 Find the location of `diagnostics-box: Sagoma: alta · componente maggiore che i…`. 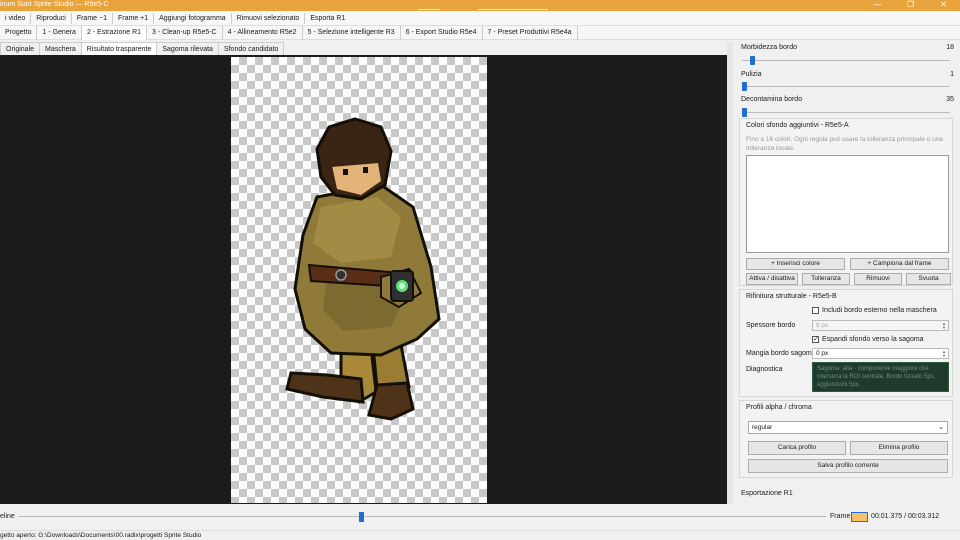

diagnostics-box: Sagoma: alta · componente maggiore che i… is located at coordinates (880, 377).